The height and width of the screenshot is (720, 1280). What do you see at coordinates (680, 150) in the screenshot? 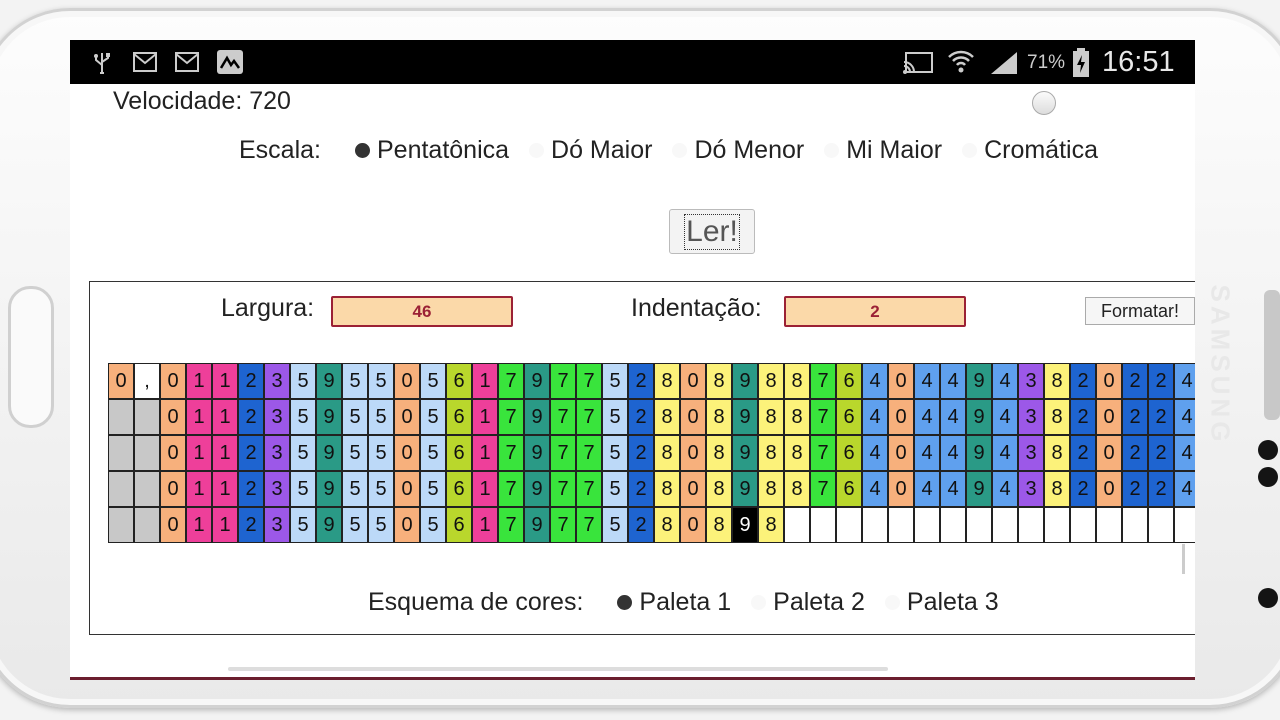
I see `radio-do-menor` at bounding box center [680, 150].